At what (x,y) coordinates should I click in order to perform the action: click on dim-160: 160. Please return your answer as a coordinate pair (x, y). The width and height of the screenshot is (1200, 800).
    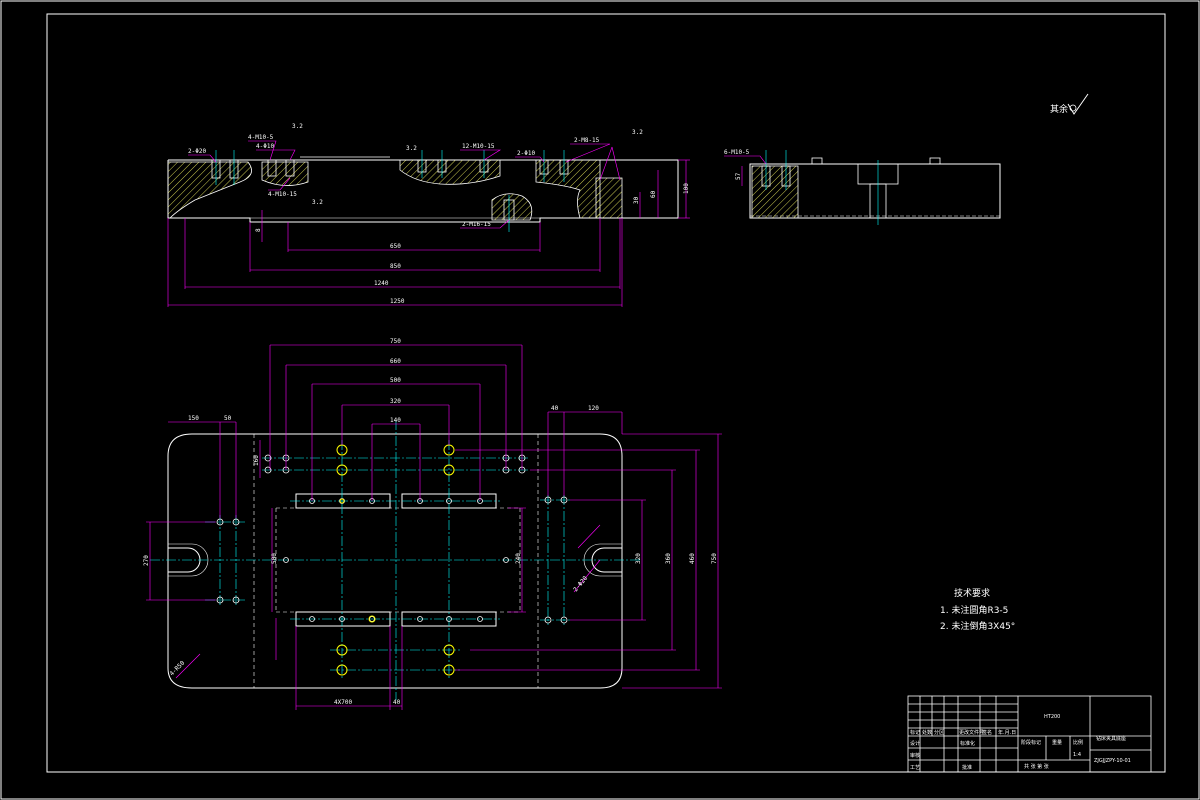
    Looking at the image, I should click on (256, 460).